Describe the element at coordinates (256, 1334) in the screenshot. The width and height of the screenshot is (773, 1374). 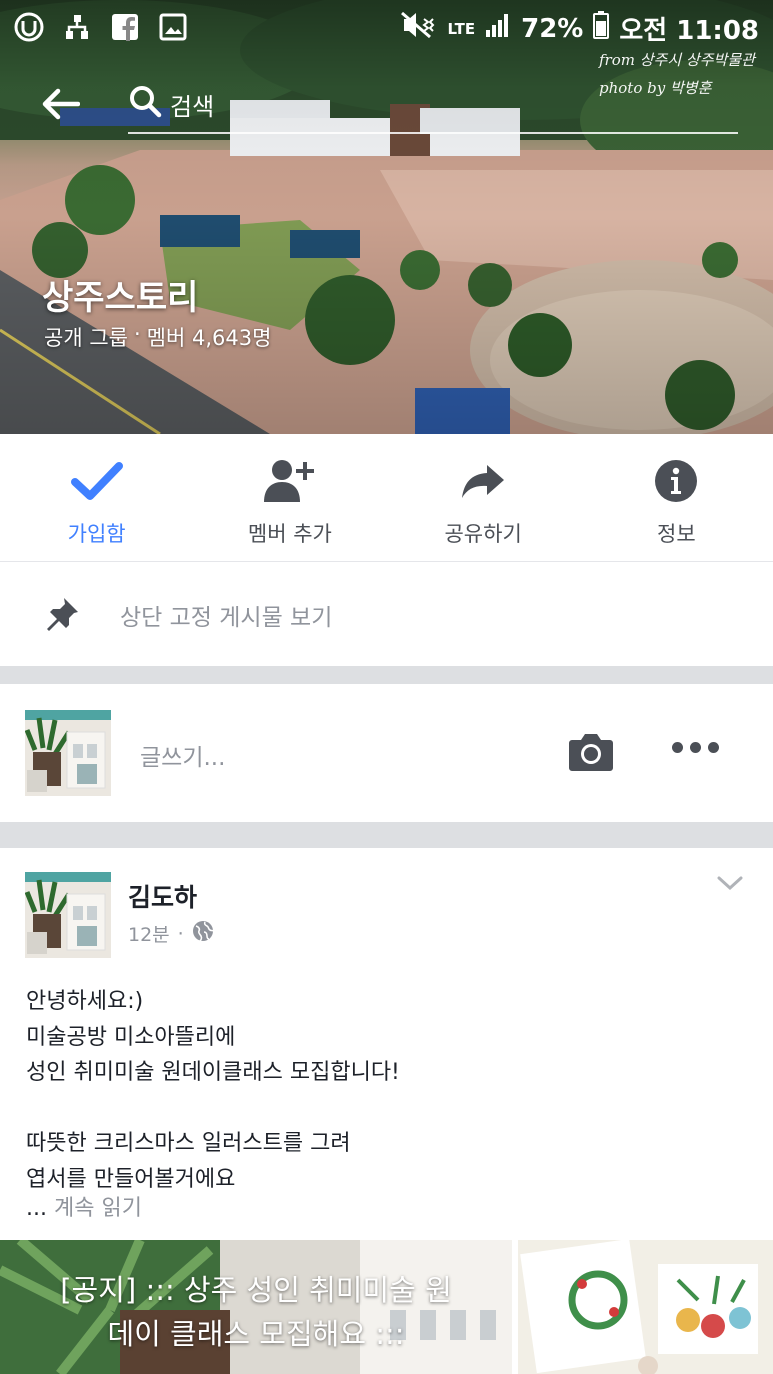
I see `photo-caption-line-2: 데이 클래스 모집해요 :::` at that location.